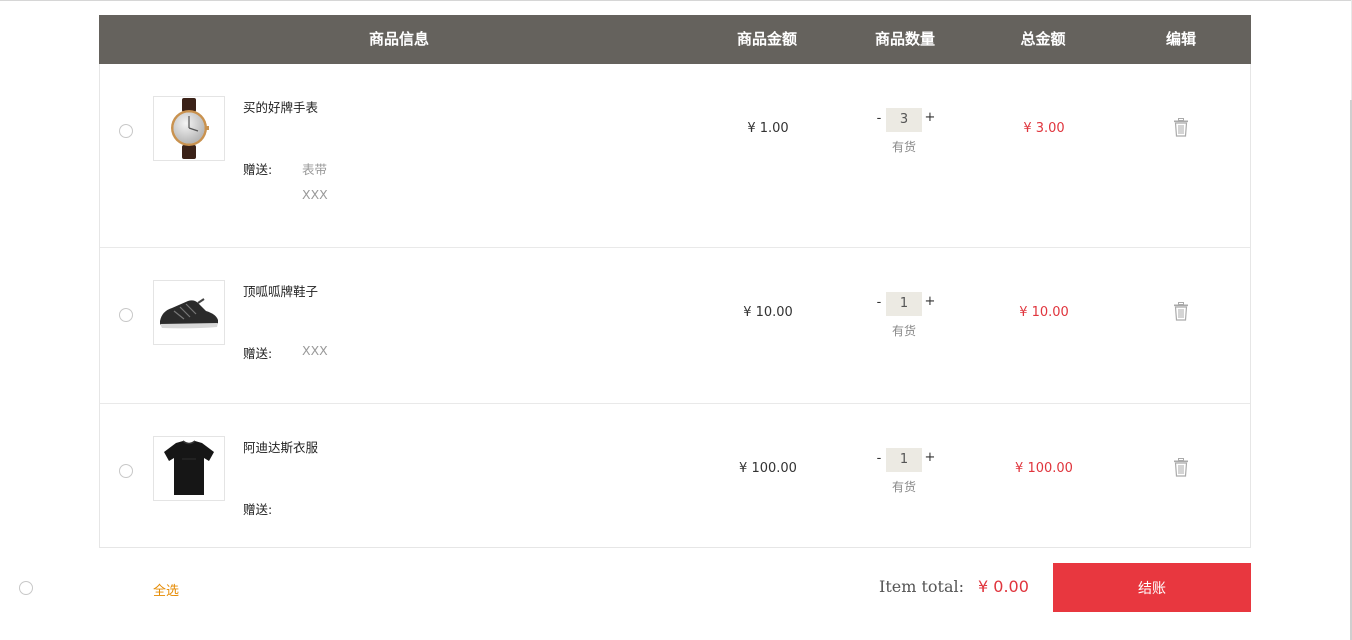 The width and height of the screenshot is (1352, 640). Describe the element at coordinates (1044, 128) in the screenshot. I see `line-total: ¥ 3.00` at that location.